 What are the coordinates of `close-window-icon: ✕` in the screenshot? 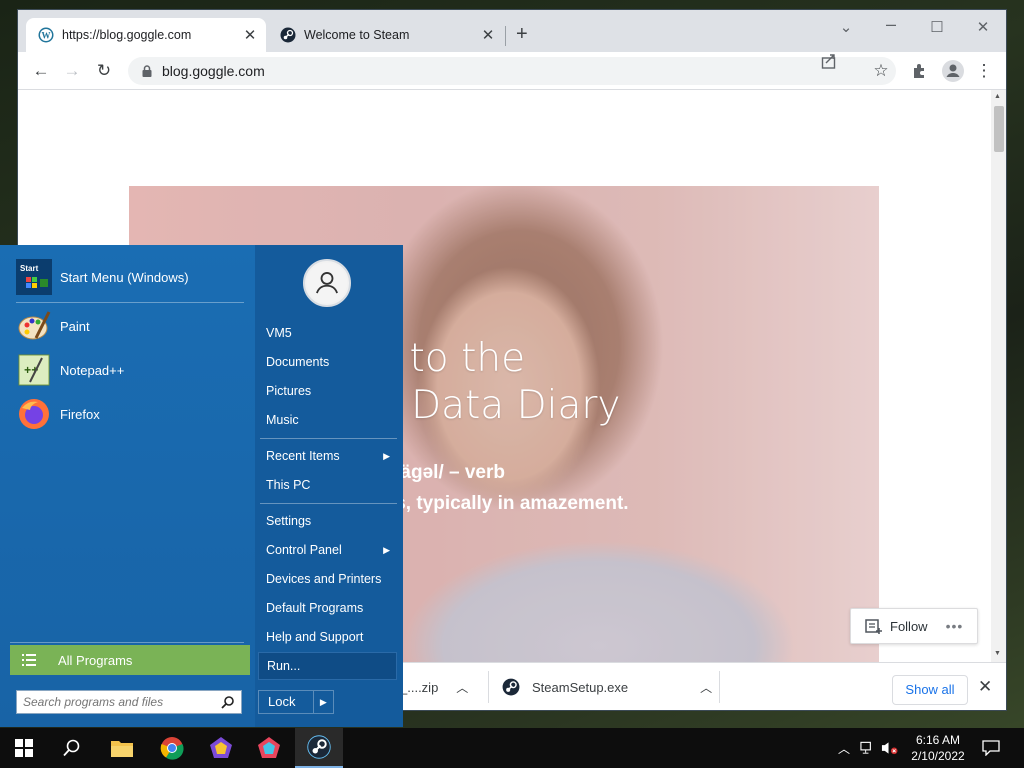 It's located at (983, 28).